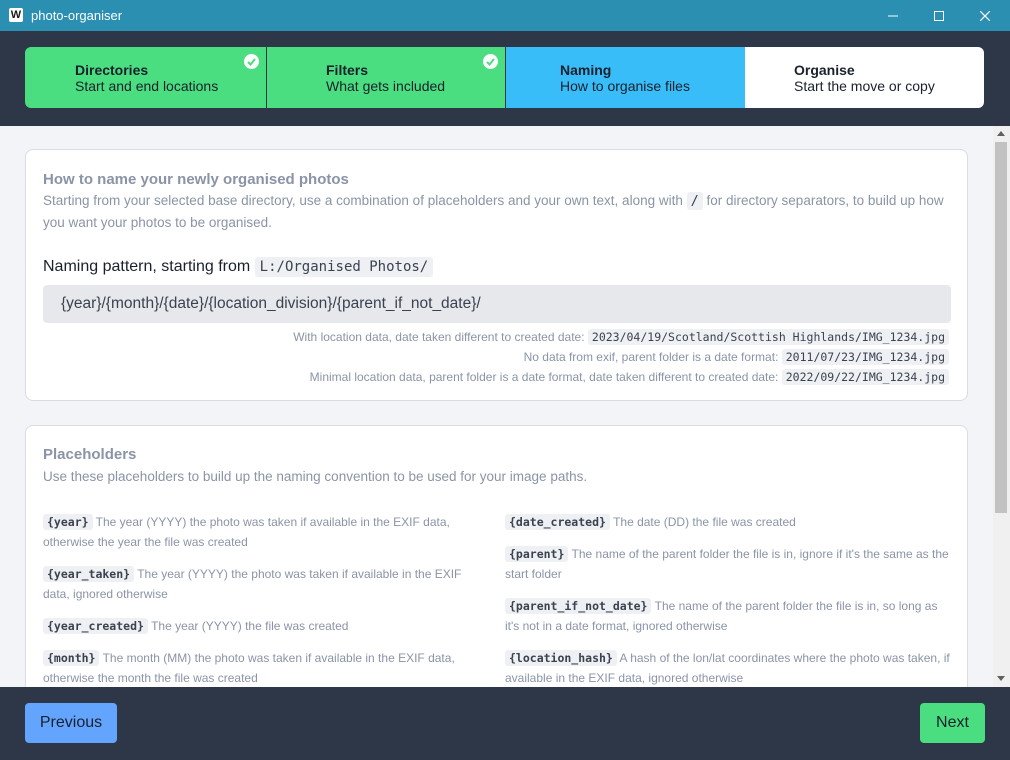 The height and width of the screenshot is (760, 1010). What do you see at coordinates (71, 658) in the screenshot?
I see `placeholder-code: {month}` at bounding box center [71, 658].